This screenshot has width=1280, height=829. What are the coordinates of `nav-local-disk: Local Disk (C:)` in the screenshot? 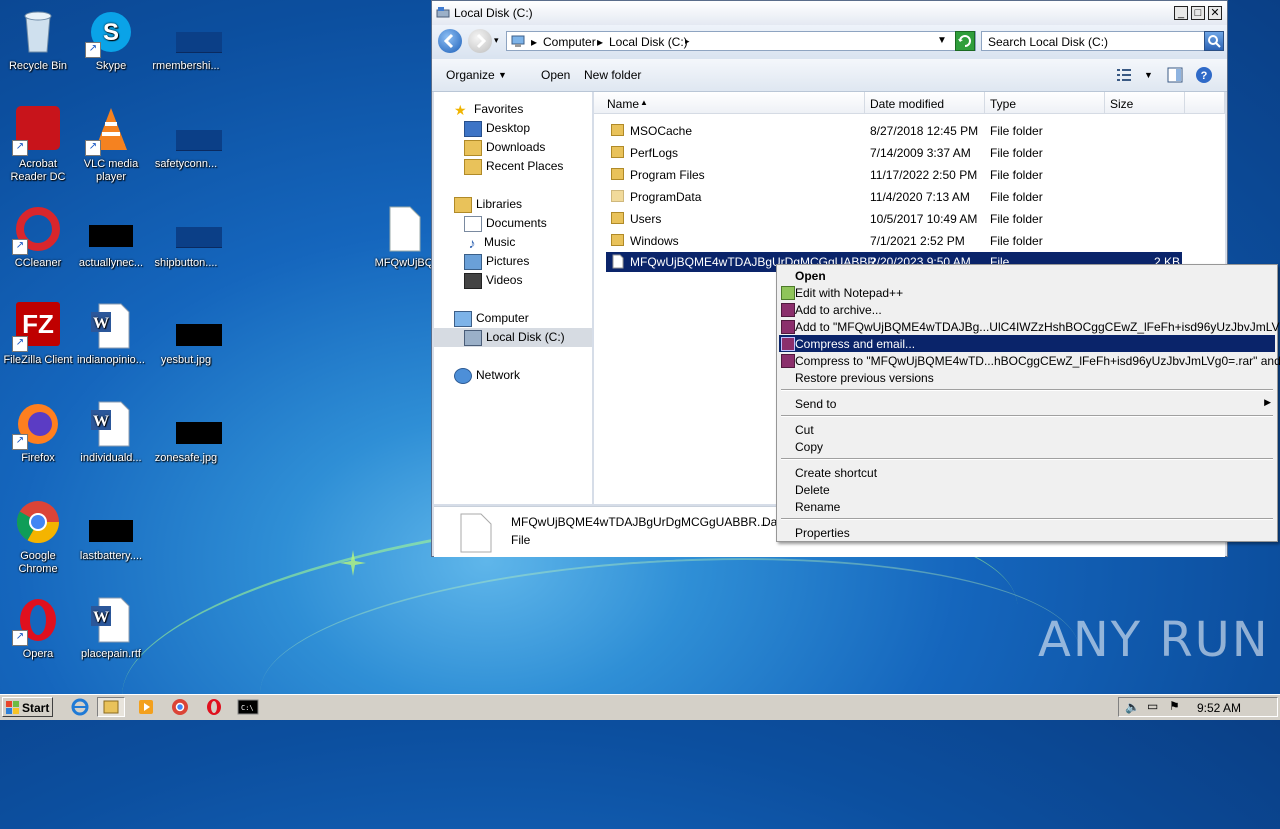 It's located at (514, 338).